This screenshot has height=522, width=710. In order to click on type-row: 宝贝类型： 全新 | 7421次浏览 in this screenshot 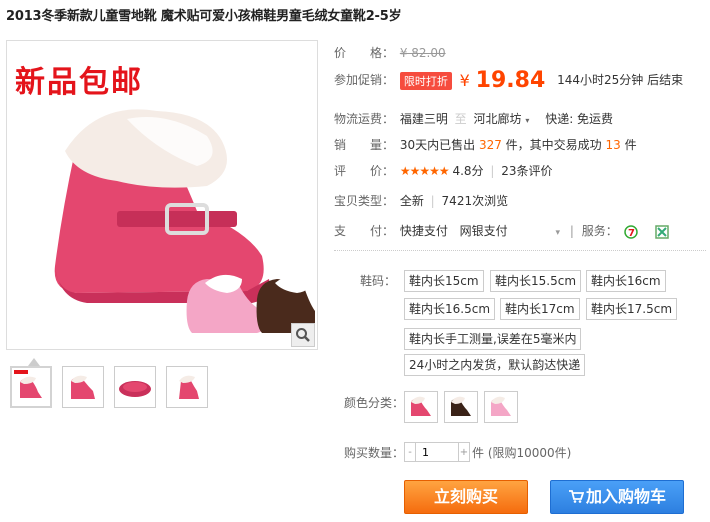, I will do `click(421, 200)`.